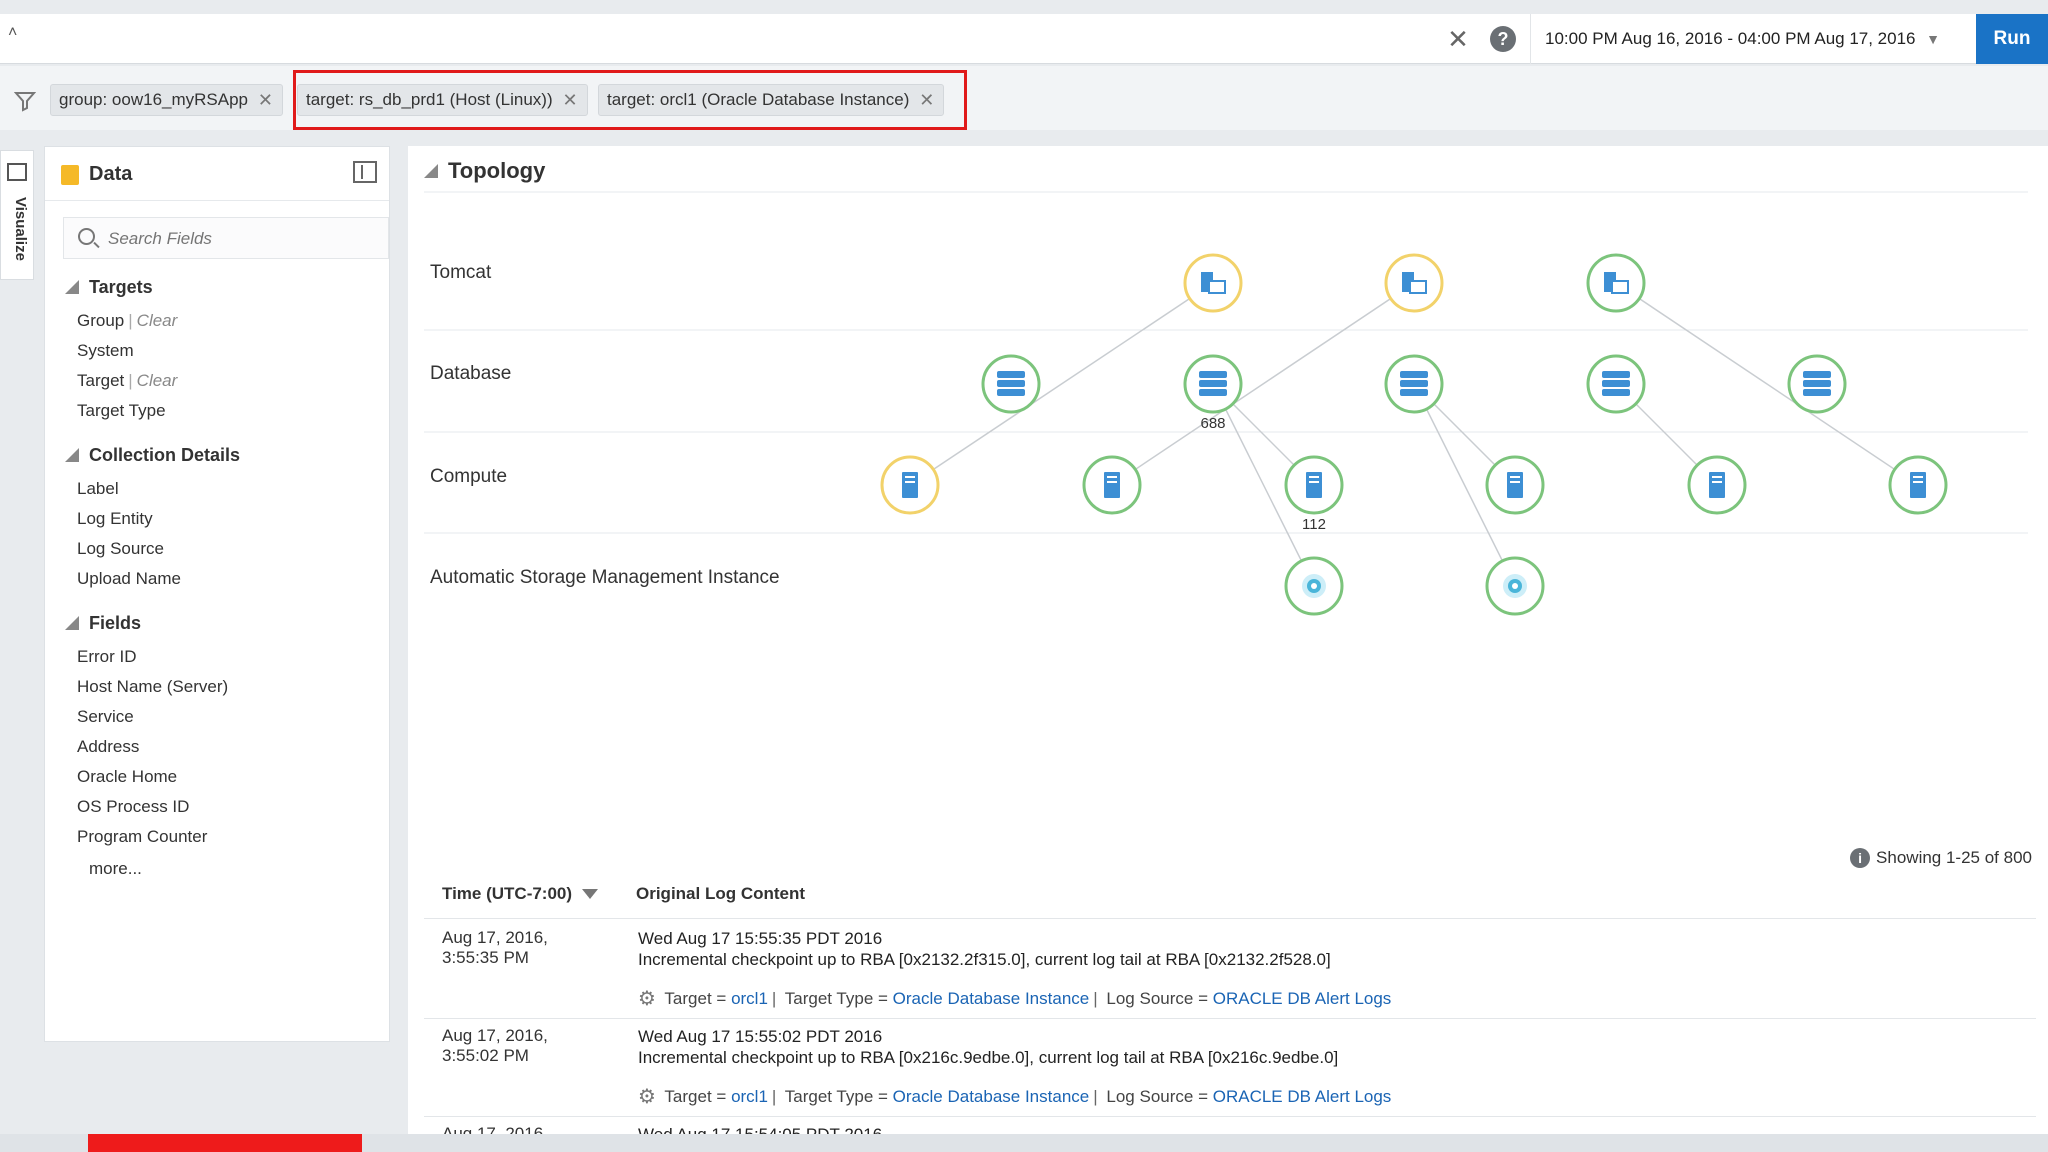 The width and height of the screenshot is (2048, 1152). I want to click on clear-target-link: Clear, so click(157, 380).